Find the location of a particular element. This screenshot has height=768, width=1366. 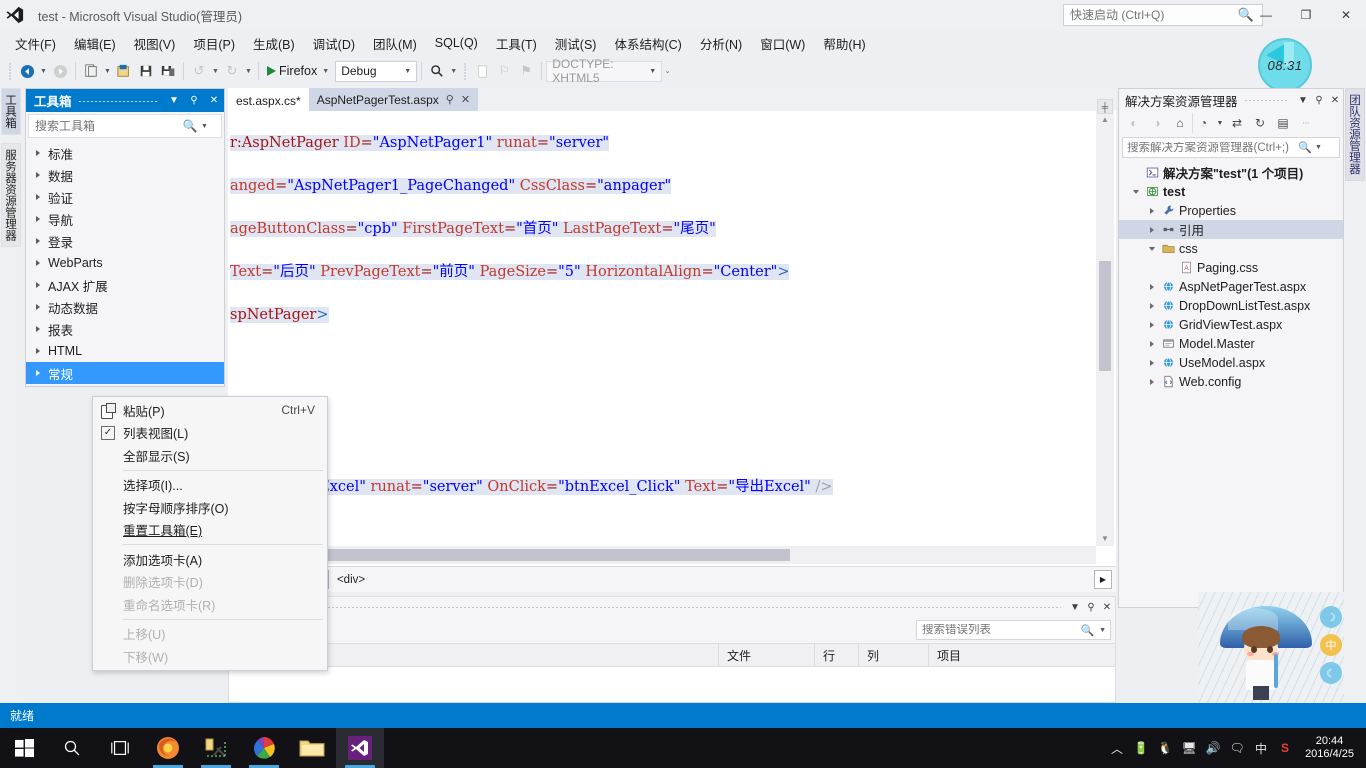

toolbox-drag-handle is located at coordinates (118, 100).